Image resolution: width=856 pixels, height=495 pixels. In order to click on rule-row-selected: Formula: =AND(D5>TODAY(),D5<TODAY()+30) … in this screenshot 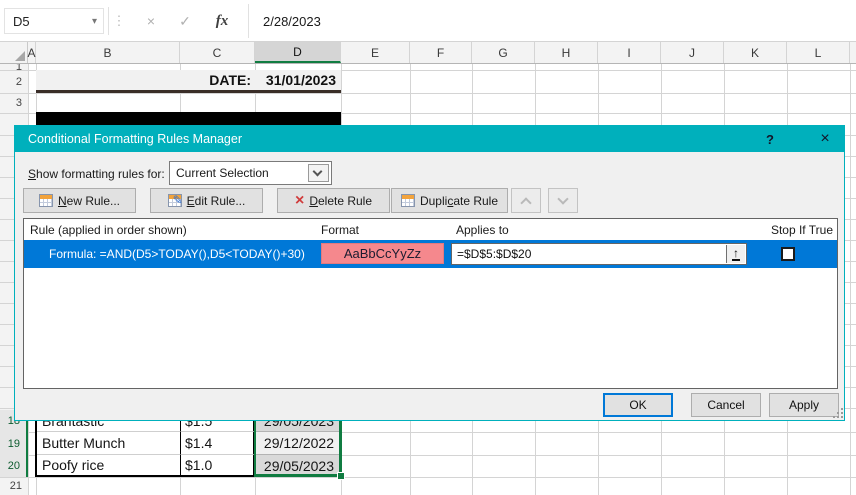, I will do `click(430, 254)`.